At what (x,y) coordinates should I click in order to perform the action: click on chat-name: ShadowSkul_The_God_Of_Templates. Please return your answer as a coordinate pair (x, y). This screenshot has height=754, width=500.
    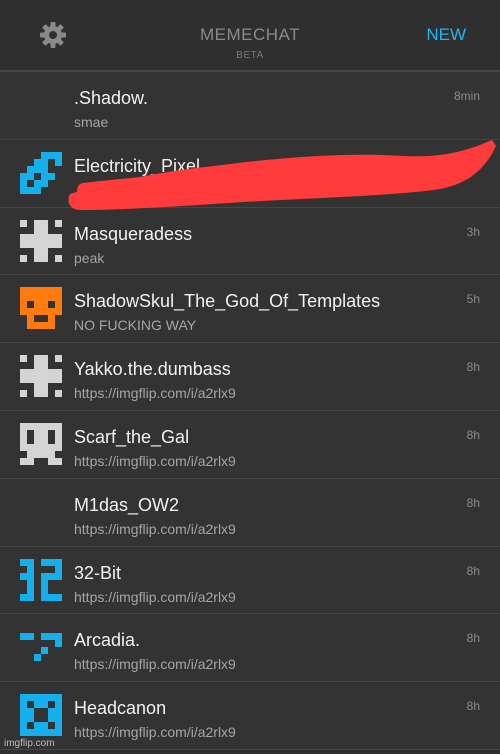
    Looking at the image, I should click on (227, 301).